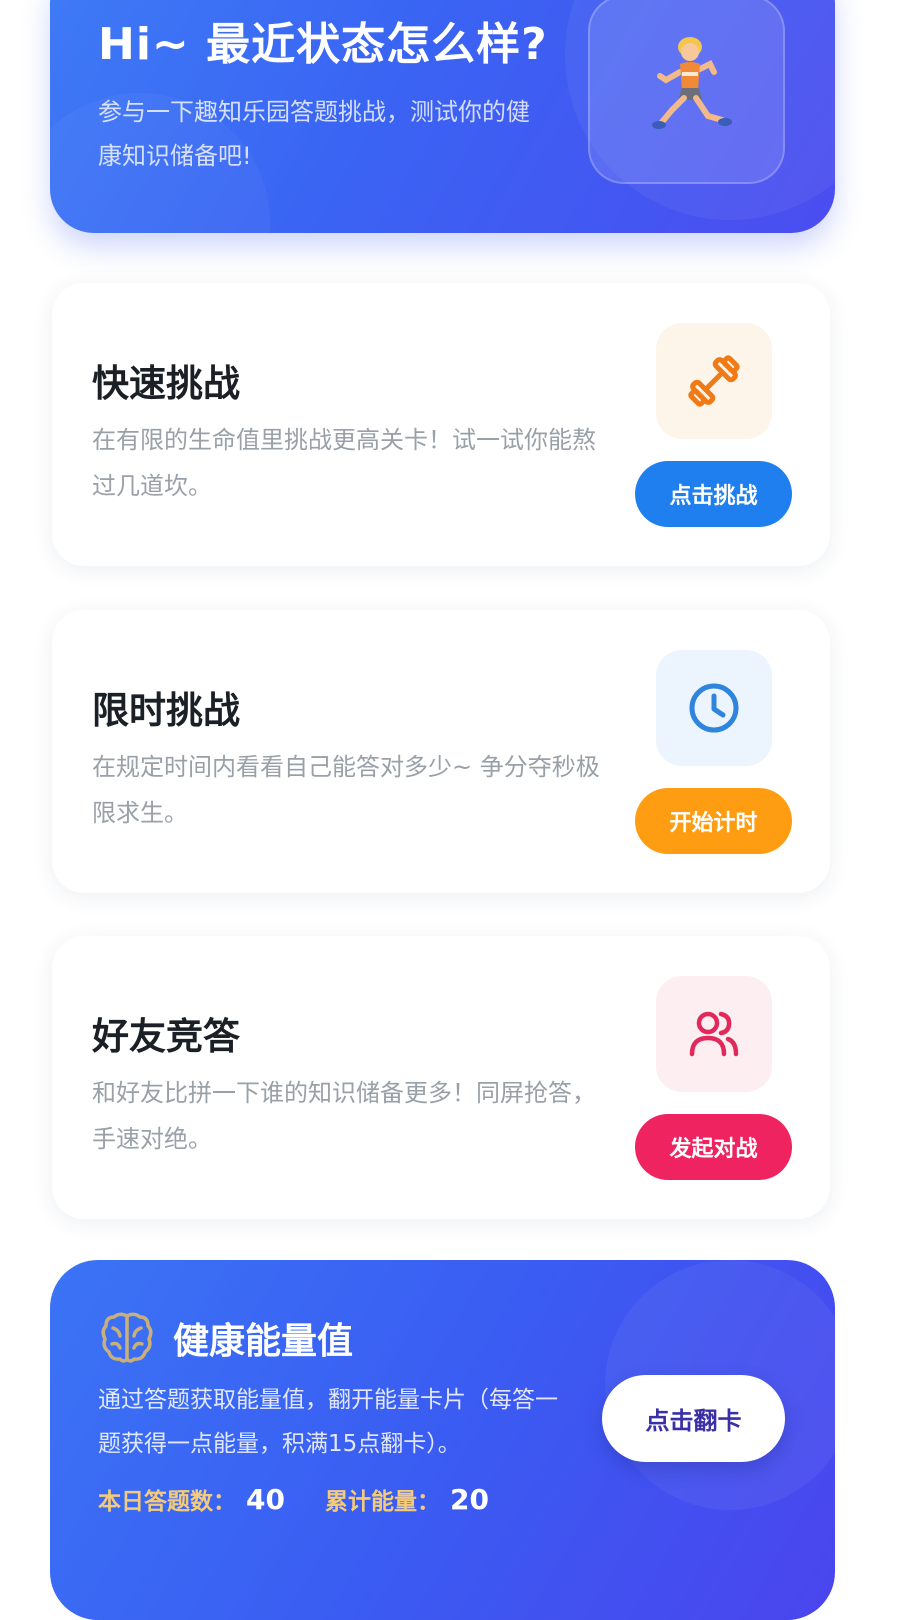 The image size is (900, 1620). Describe the element at coordinates (166, 1036) in the screenshot. I see `friend-battle-title: 好友竞答` at that location.